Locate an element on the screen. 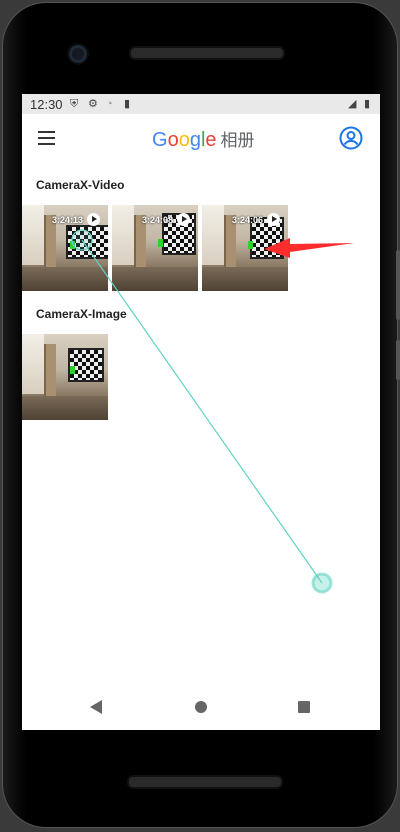 Image resolution: width=400 pixels, height=832 pixels. image-thumbnail is located at coordinates (65, 377).